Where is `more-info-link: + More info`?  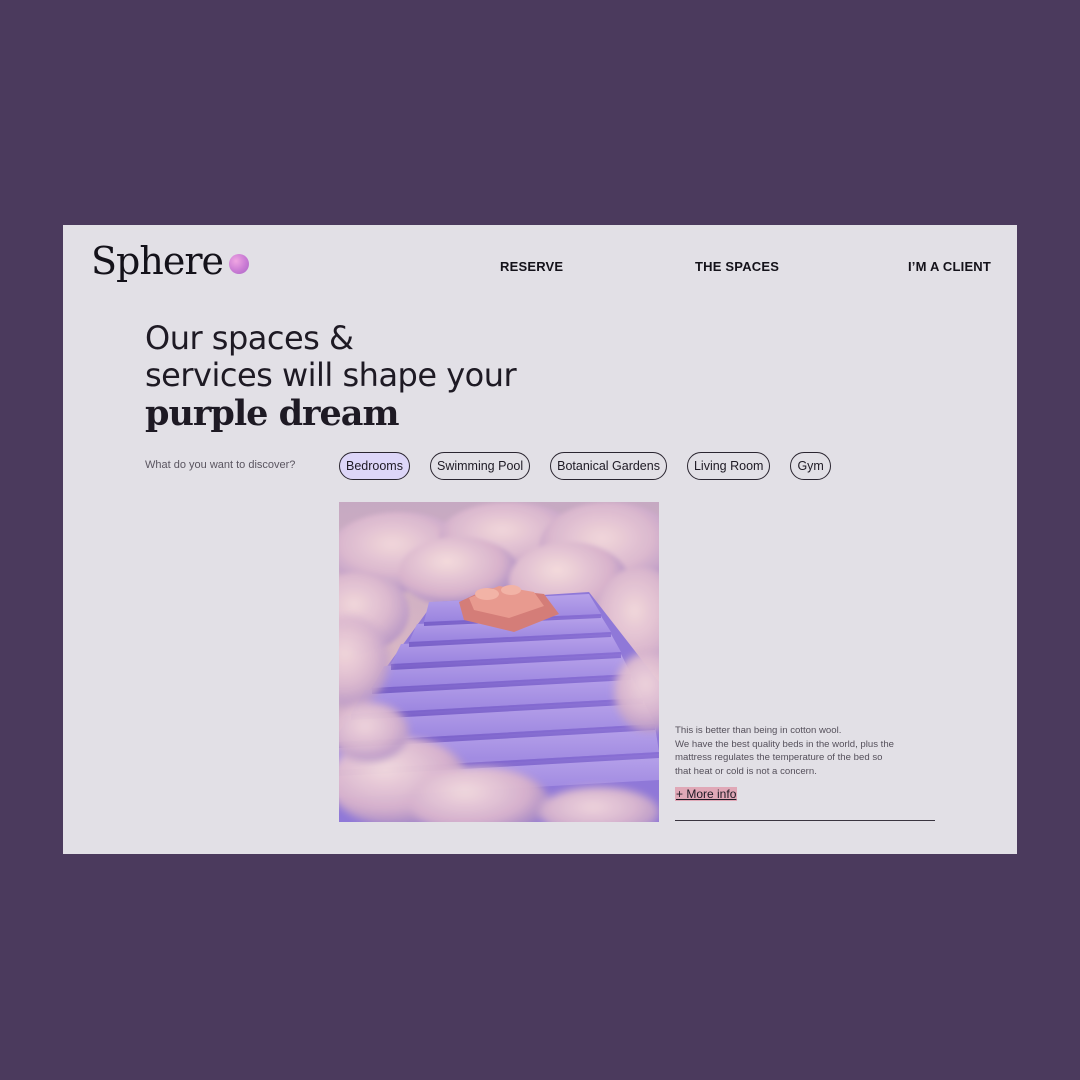 more-info-link: + More info is located at coordinates (706, 794).